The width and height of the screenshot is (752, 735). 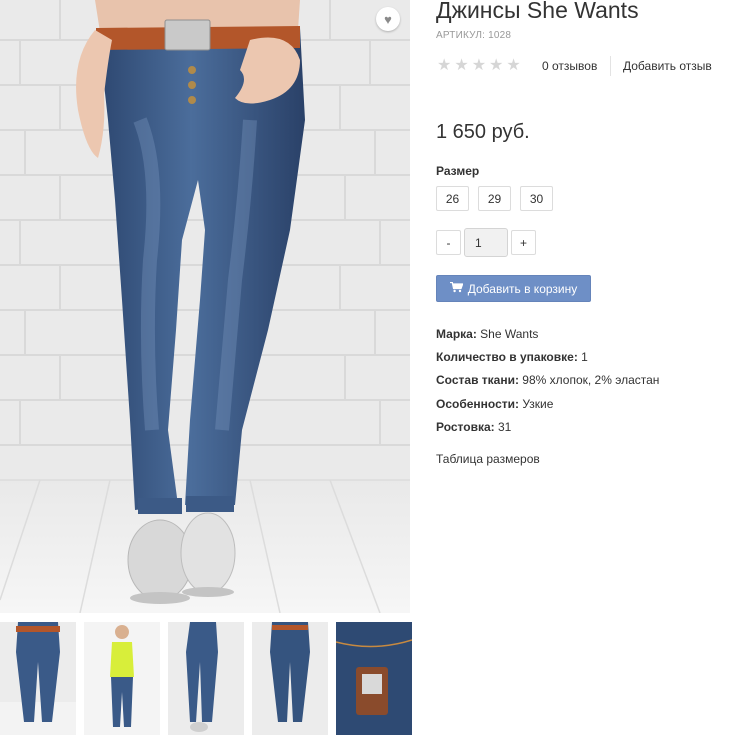 What do you see at coordinates (523, 242) in the screenshot?
I see `quantity-increase-button: +` at bounding box center [523, 242].